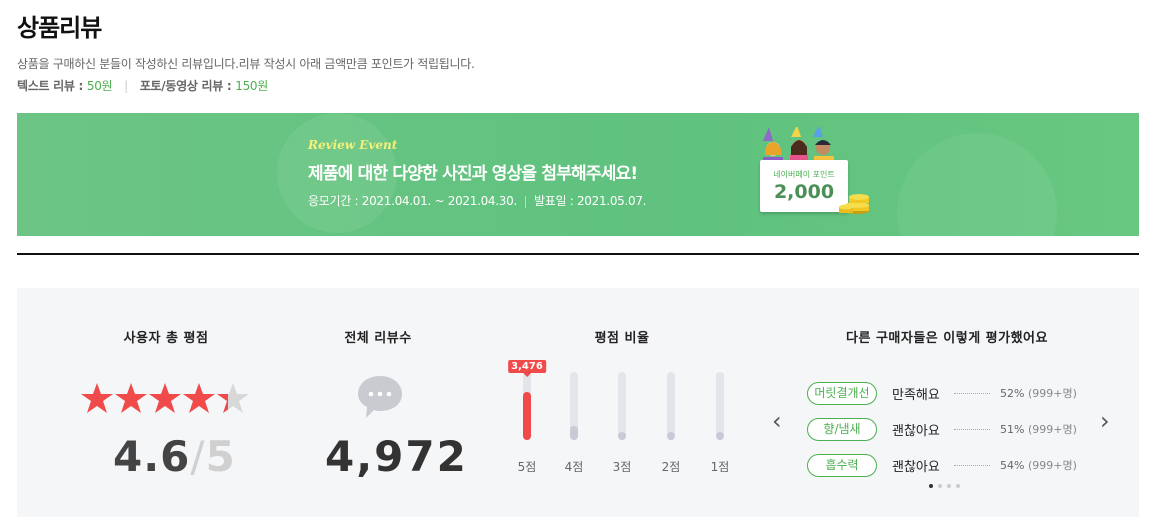  What do you see at coordinates (671, 467) in the screenshot?
I see `rating-bar-label: 2점` at bounding box center [671, 467].